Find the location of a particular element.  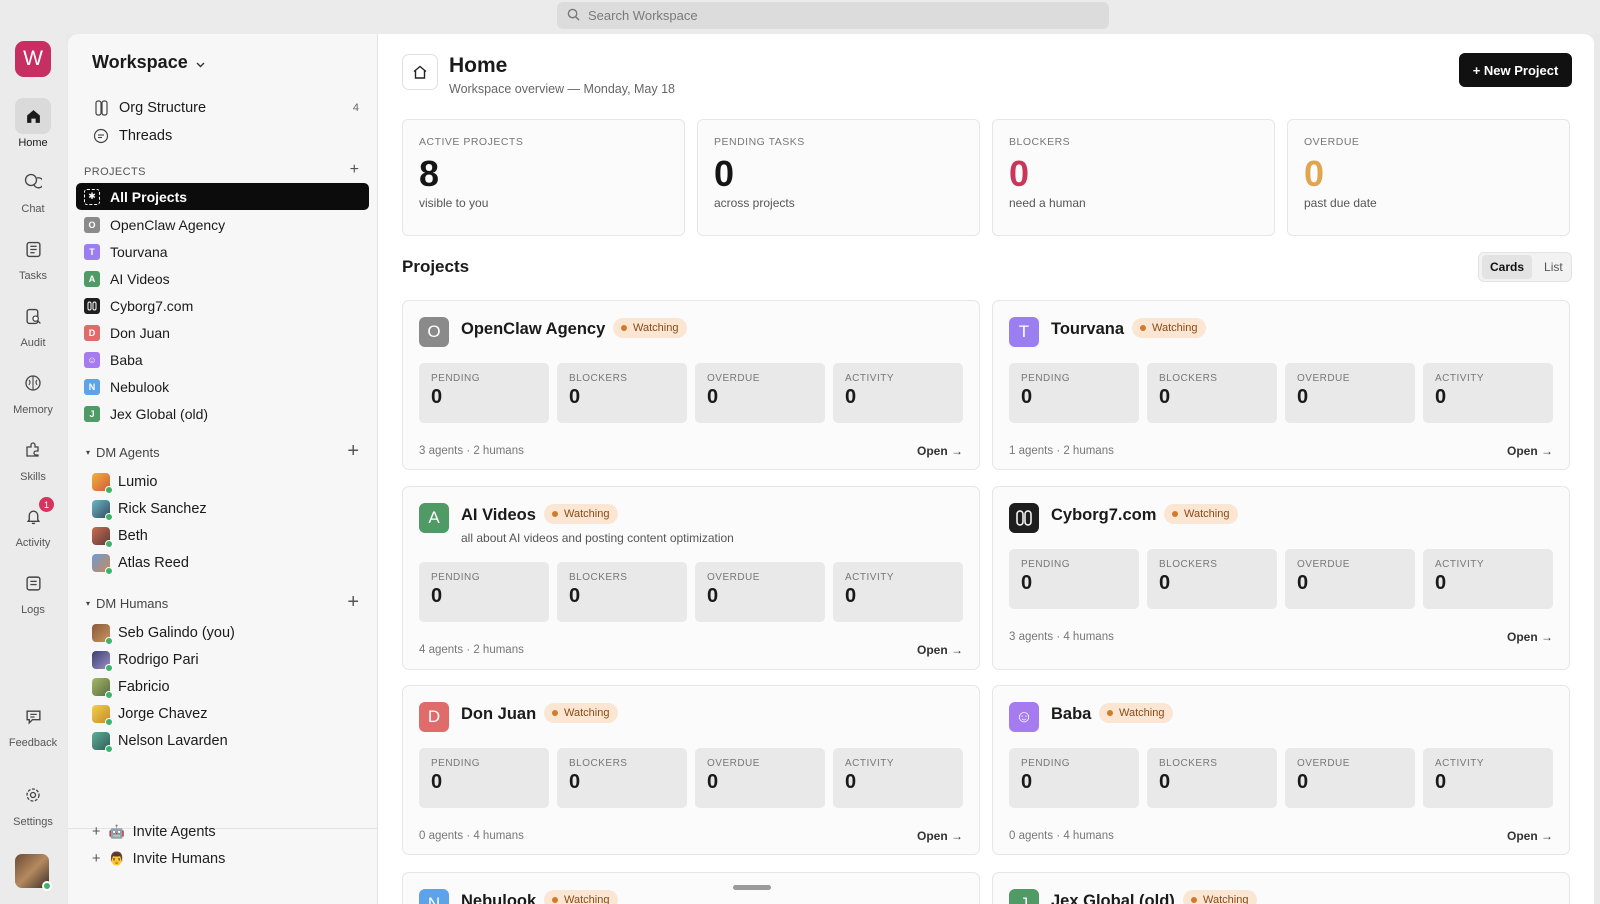

dm-agent-atlas-reed: Atlas Reed is located at coordinates (140, 563).